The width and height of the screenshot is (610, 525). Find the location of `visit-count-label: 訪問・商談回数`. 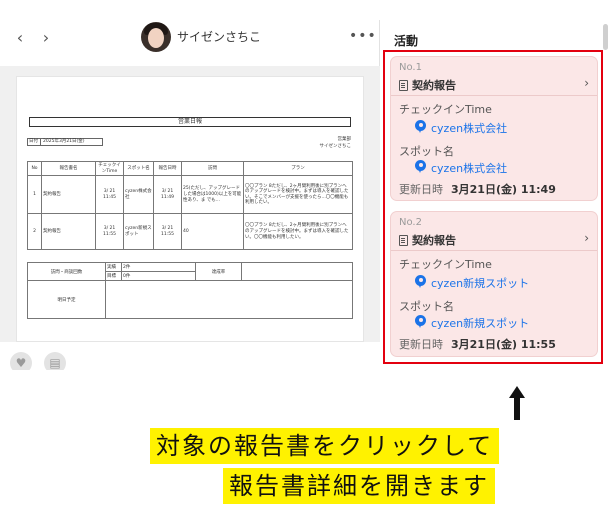

visit-count-label: 訪問・商談回数 is located at coordinates (66, 271).